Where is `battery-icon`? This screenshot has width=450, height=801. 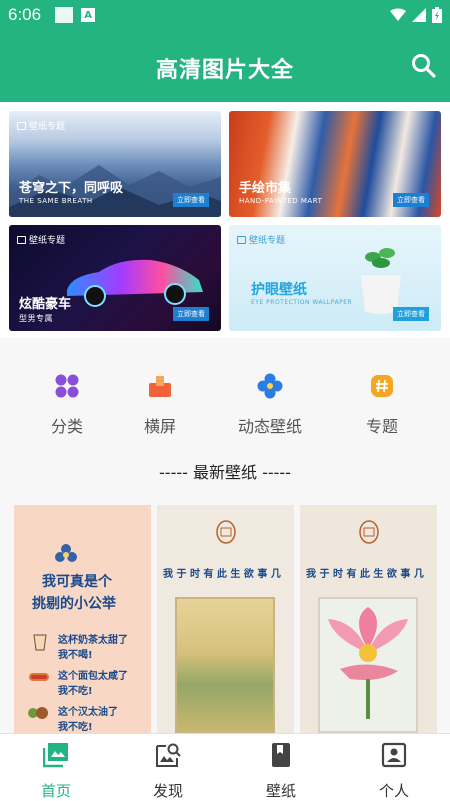 battery-icon is located at coordinates (437, 15).